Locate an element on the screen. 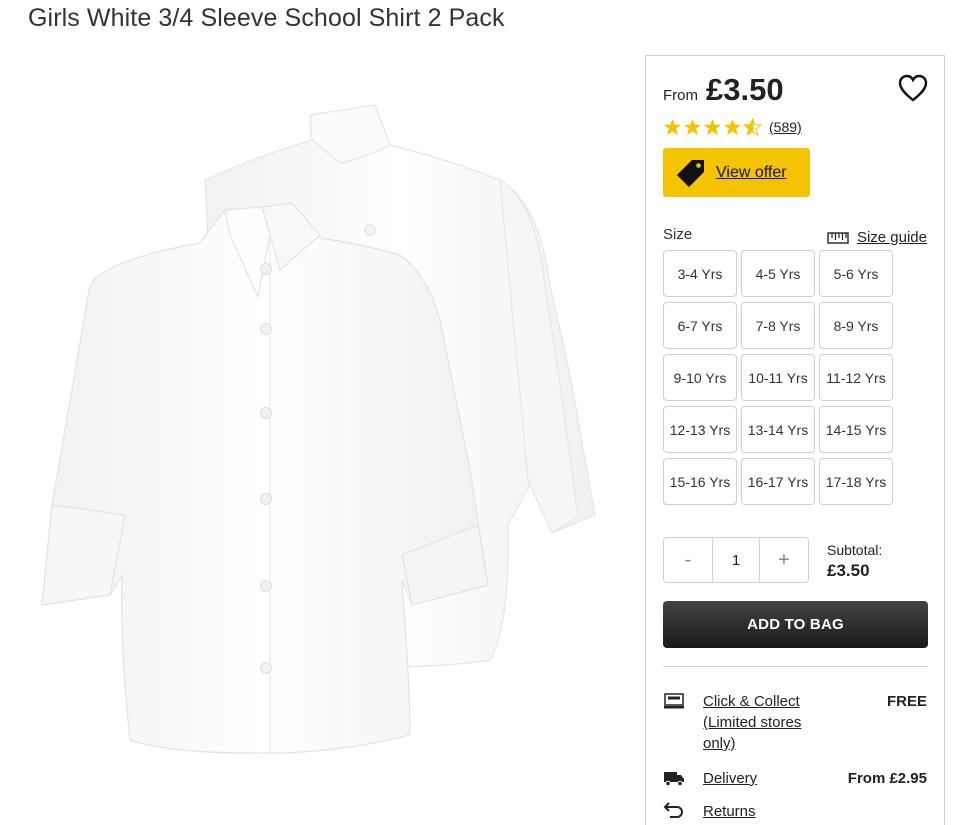 The height and width of the screenshot is (825, 955). size-option-6-7: 6-7 Yrs is located at coordinates (700, 325).